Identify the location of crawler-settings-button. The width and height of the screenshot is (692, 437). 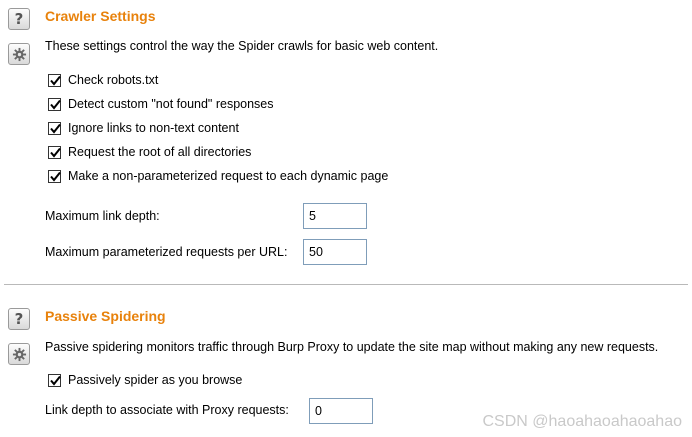
(19, 54).